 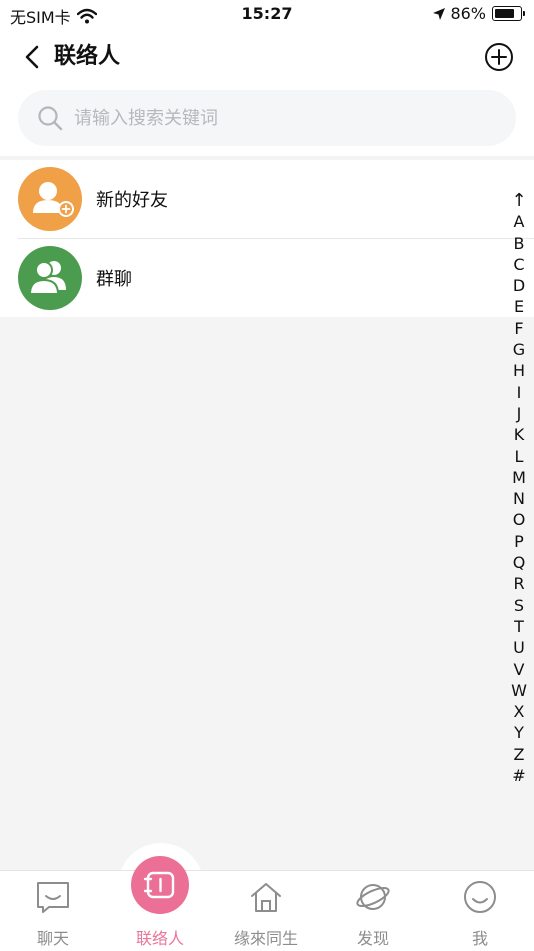 I want to click on contacts-tab-active-circle, so click(x=160, y=885).